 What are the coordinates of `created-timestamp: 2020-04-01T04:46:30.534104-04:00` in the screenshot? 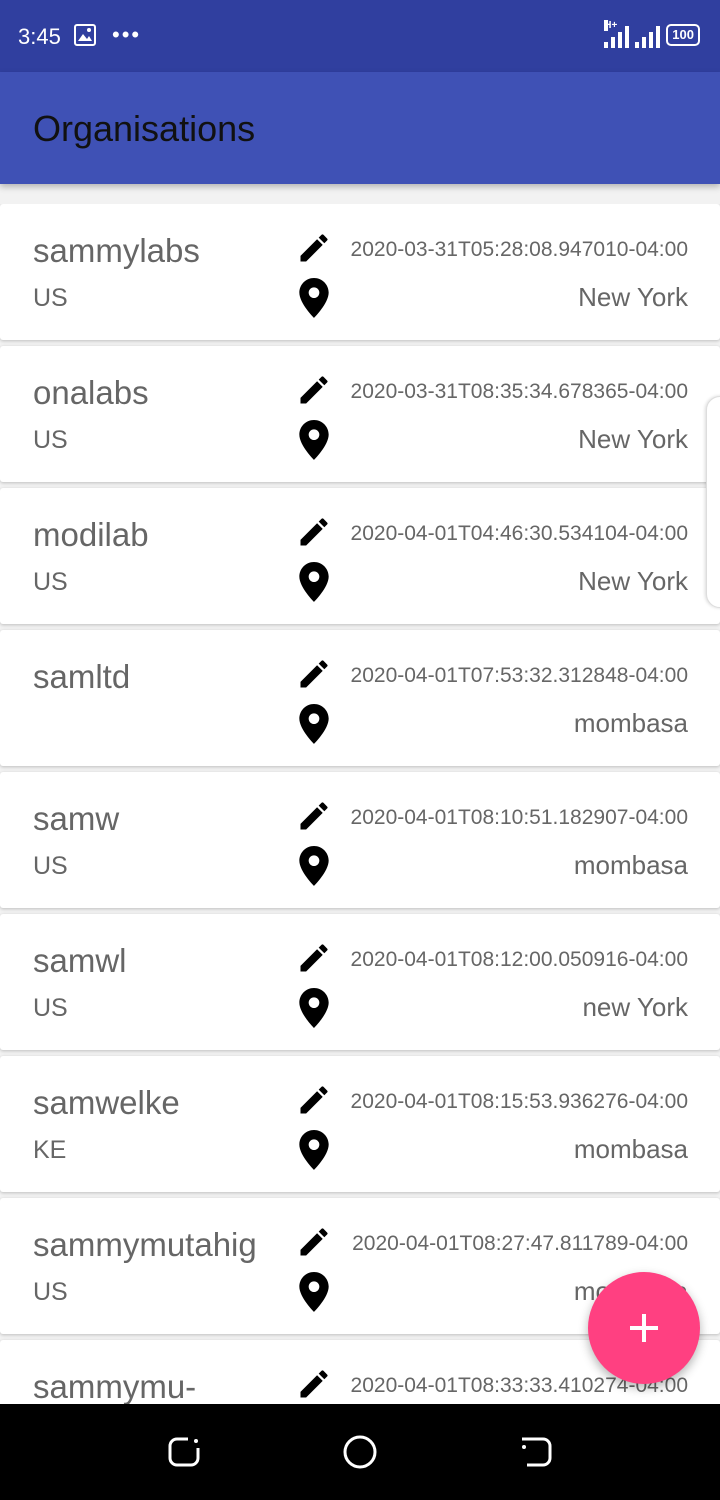 It's located at (519, 533).